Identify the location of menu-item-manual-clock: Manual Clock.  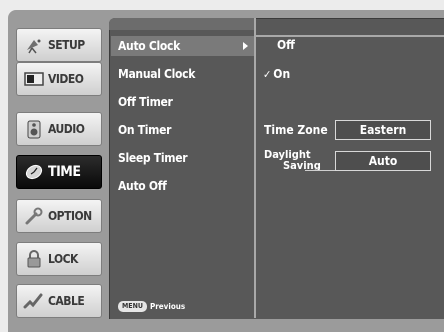
(182, 74).